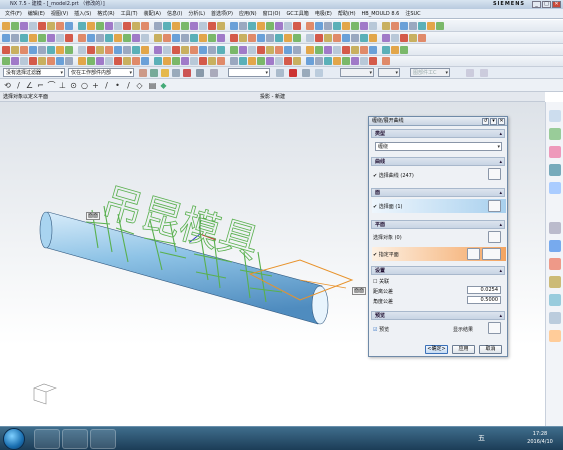  I want to click on menu-assembly: 装配(A), so click(152, 13).